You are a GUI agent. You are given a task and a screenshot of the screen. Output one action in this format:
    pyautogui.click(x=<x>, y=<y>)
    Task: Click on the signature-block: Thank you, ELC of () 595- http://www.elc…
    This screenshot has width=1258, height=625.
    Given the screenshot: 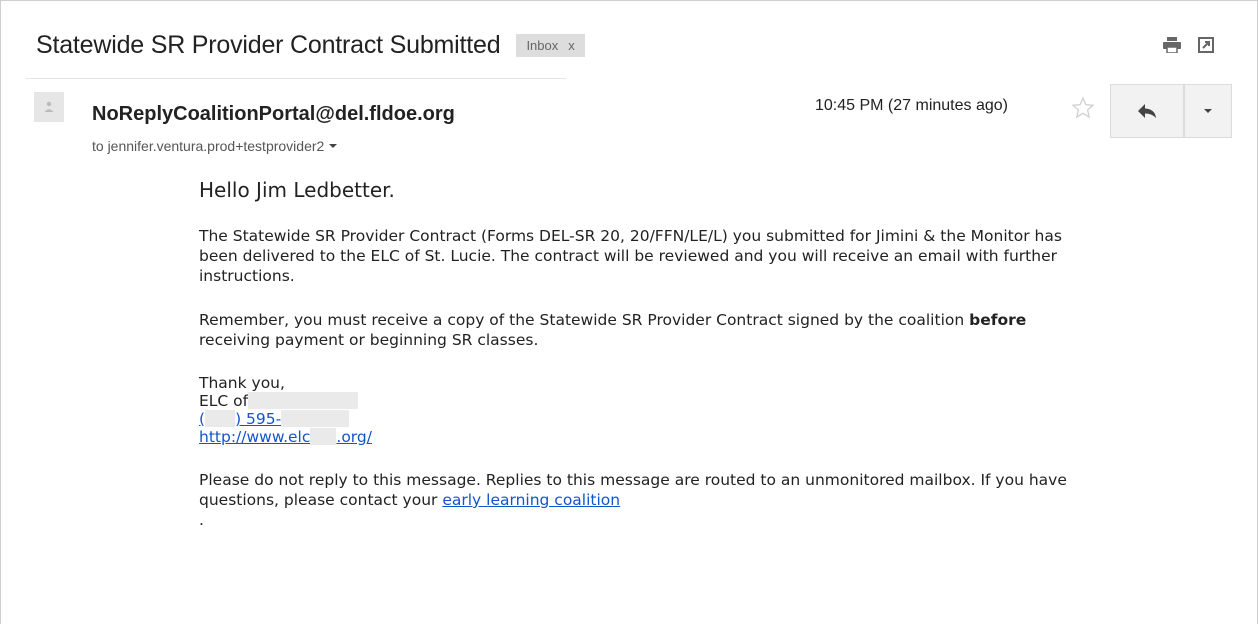 What is the action you would take?
    pyautogui.click(x=649, y=410)
    